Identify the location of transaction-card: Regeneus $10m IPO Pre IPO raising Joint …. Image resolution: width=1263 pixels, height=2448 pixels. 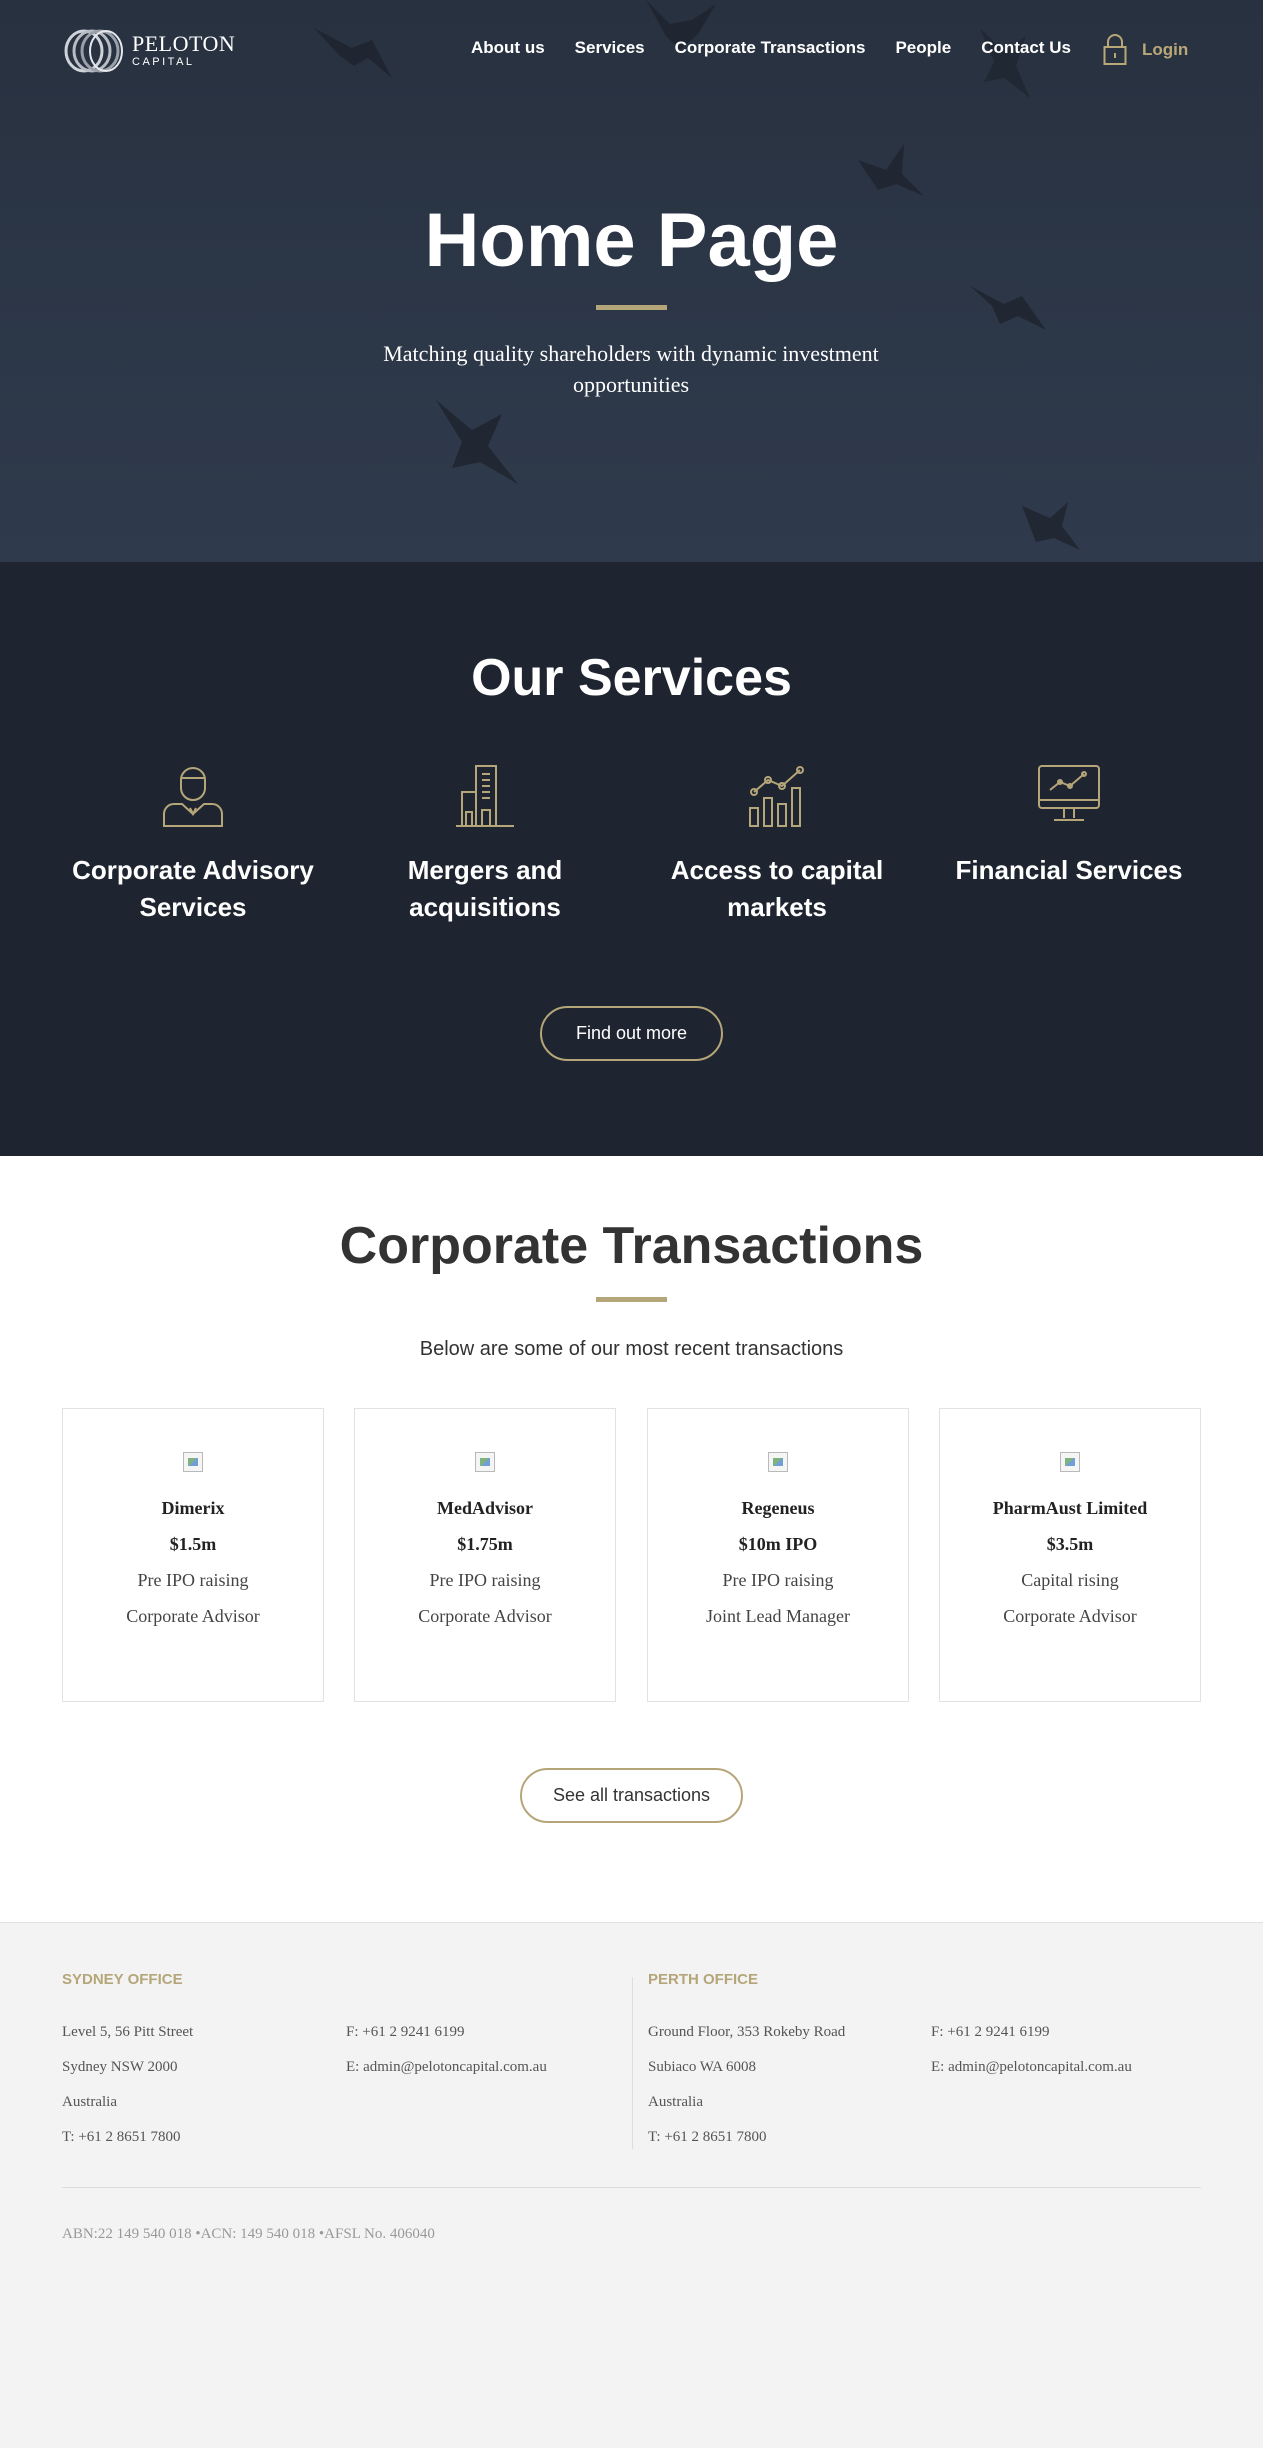
(778, 1555).